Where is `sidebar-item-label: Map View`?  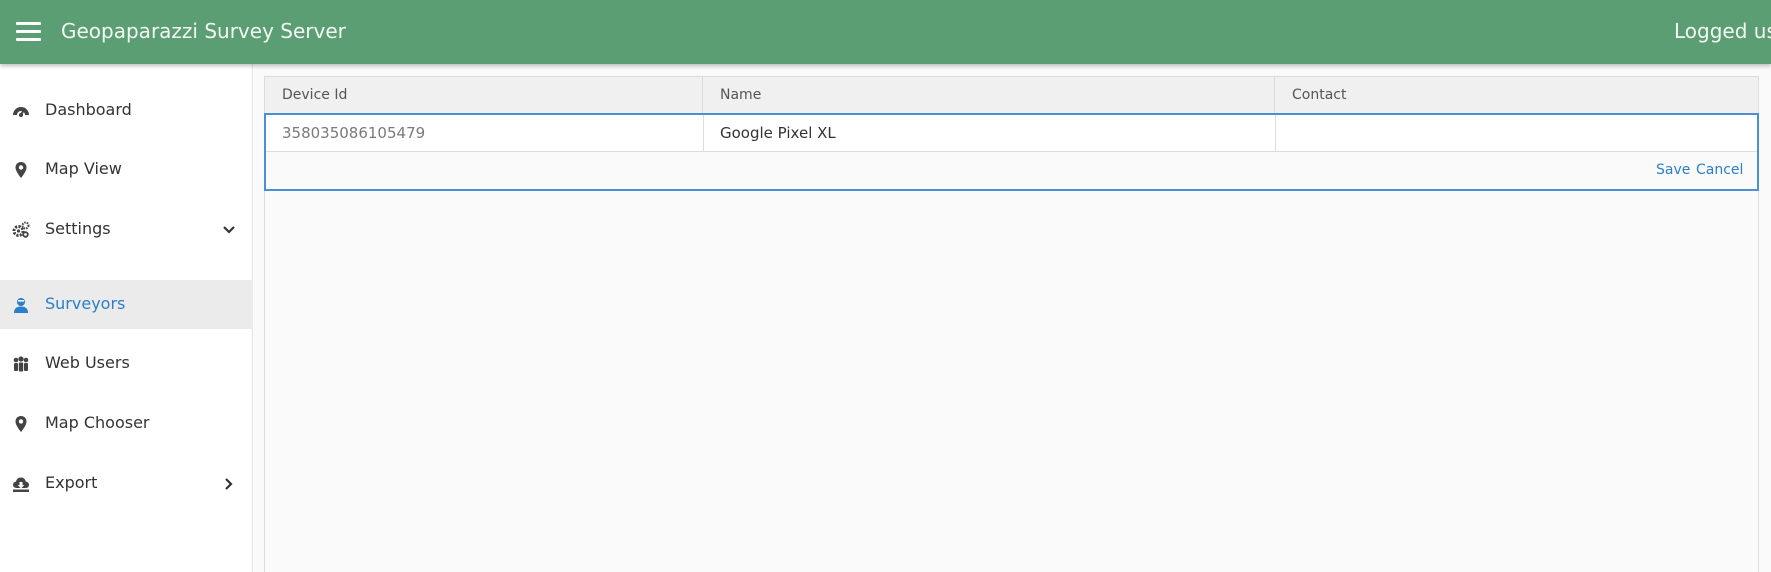 sidebar-item-label: Map View is located at coordinates (83, 168).